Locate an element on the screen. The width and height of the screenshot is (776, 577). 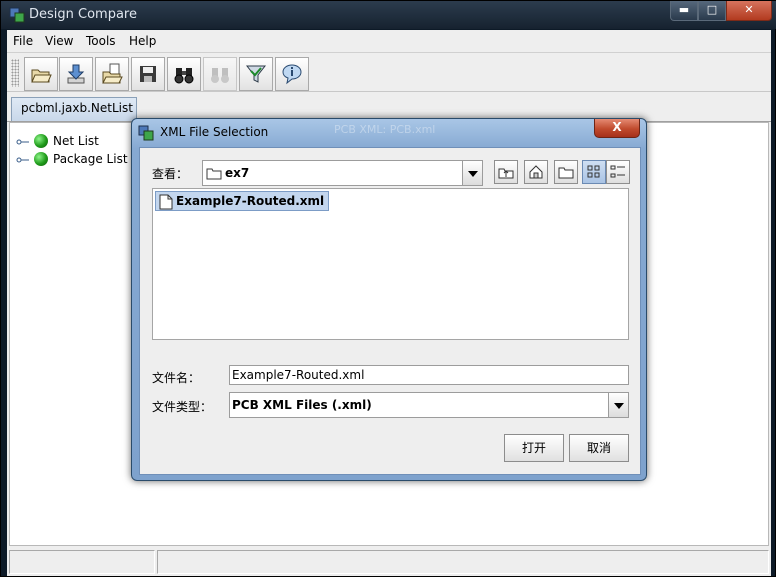
compare-filter-icon is located at coordinates (256, 74).